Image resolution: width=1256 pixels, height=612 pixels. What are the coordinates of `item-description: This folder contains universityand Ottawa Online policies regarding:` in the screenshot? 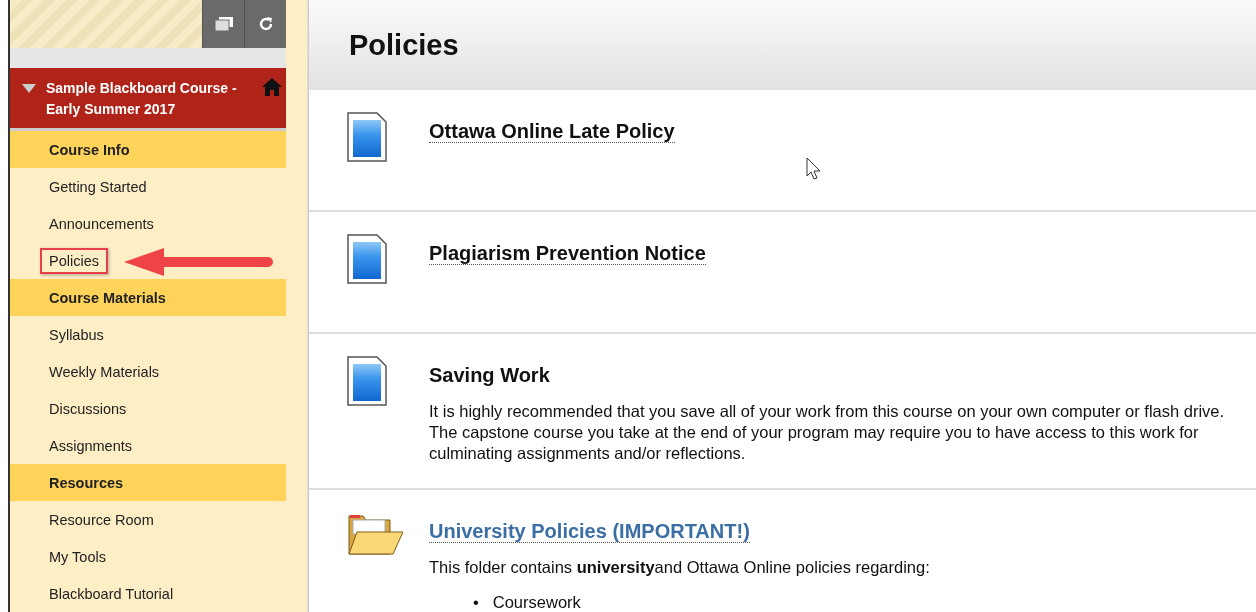 It's located at (680, 567).